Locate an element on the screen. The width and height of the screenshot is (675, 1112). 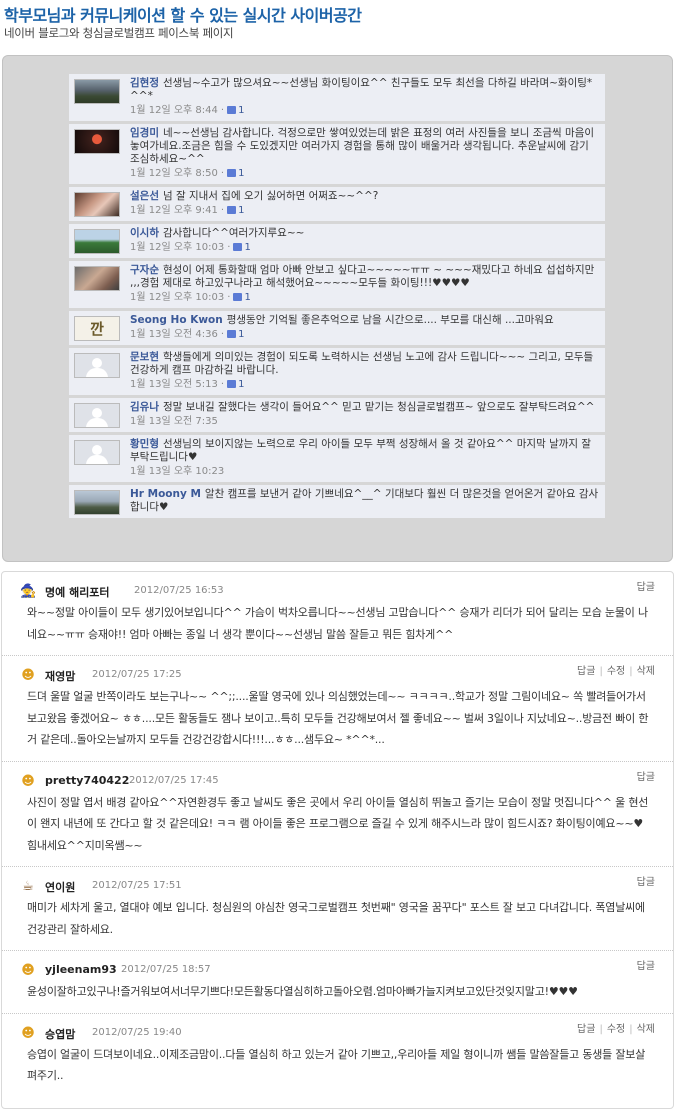
commenter-name: 김현정 is located at coordinates (144, 83).